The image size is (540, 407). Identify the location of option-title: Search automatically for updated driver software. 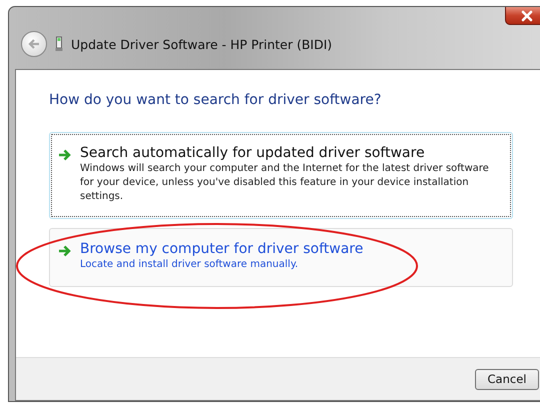
(253, 153).